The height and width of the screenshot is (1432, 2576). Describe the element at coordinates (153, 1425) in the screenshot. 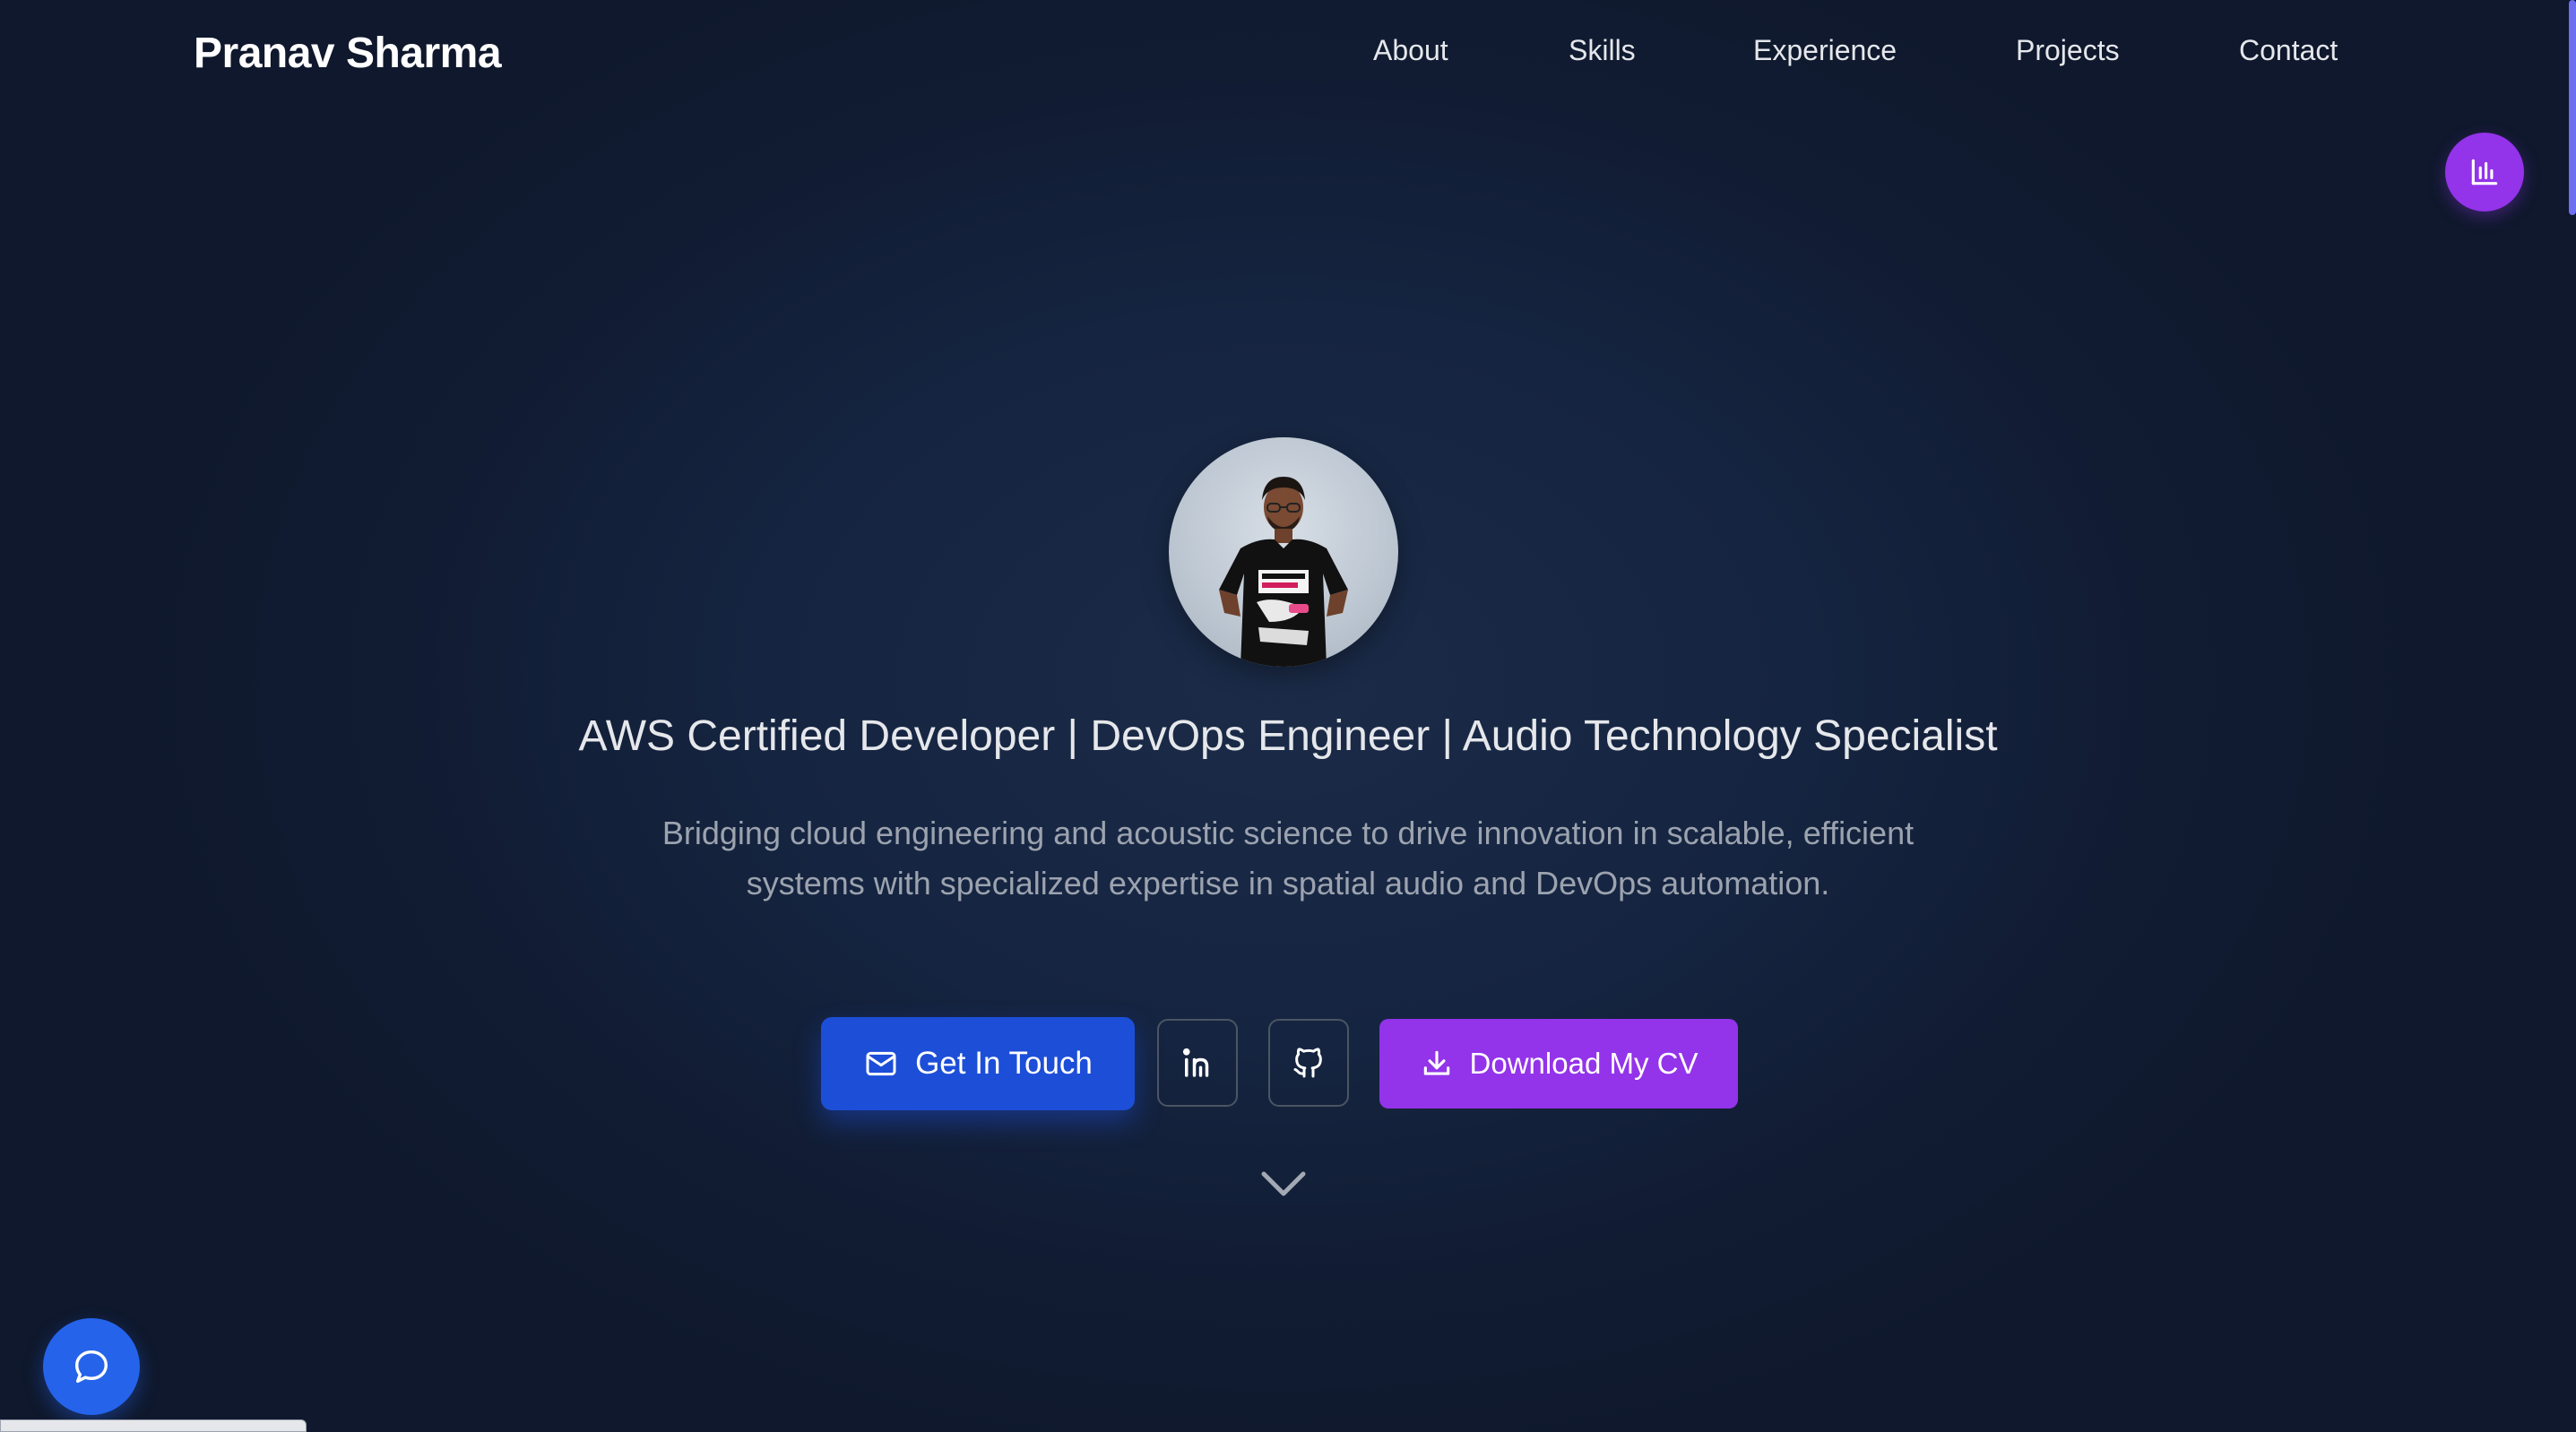

I see `browser-status-bar` at that location.